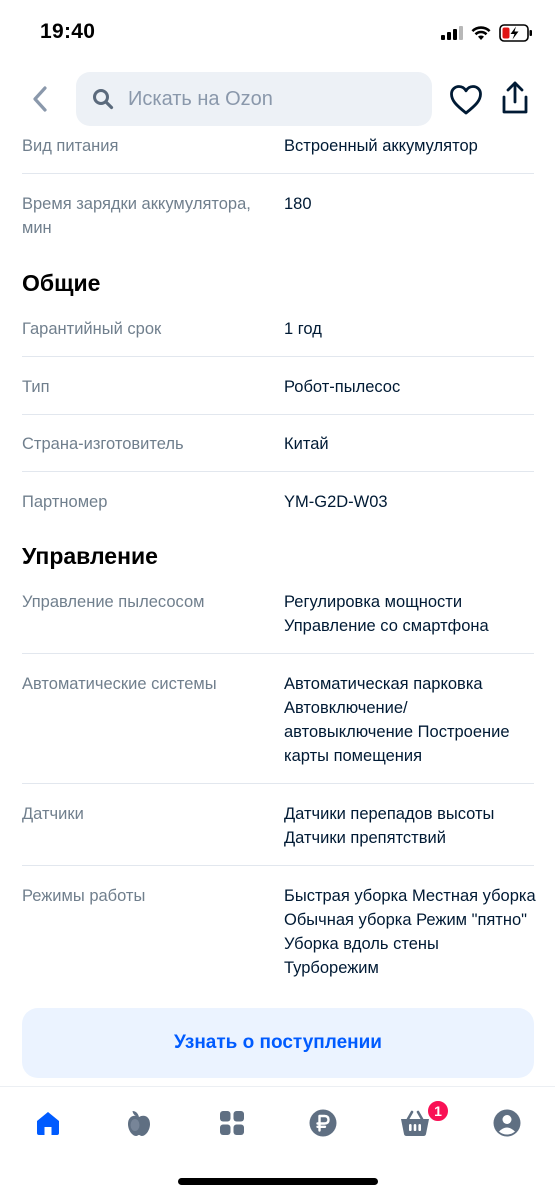 This screenshot has width=555, height=1200. I want to click on share-button, so click(517, 99).